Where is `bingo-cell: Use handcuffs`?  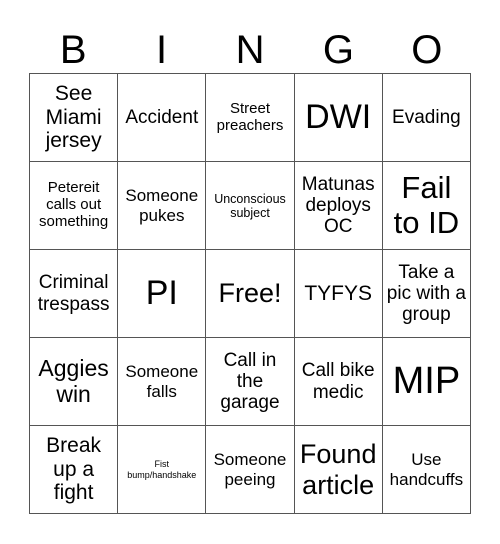 bingo-cell: Use handcuffs is located at coordinates (426, 470).